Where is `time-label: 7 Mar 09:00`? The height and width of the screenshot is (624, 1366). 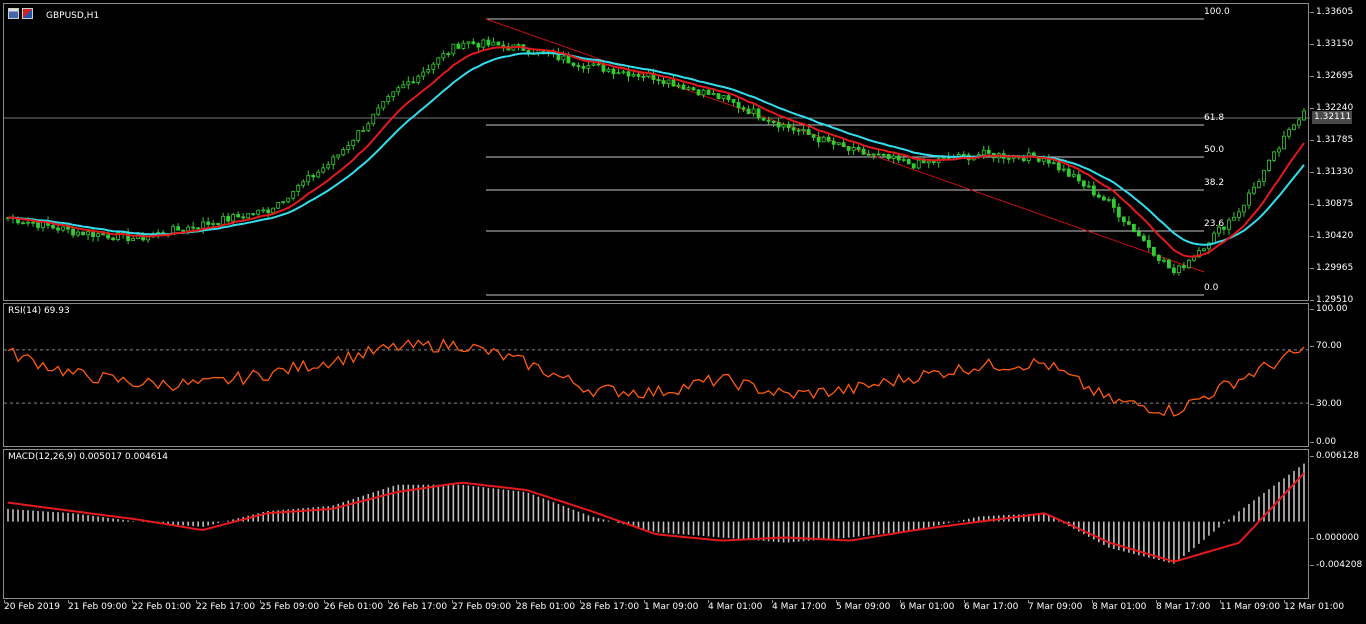 time-label: 7 Mar 09:00 is located at coordinates (1055, 607).